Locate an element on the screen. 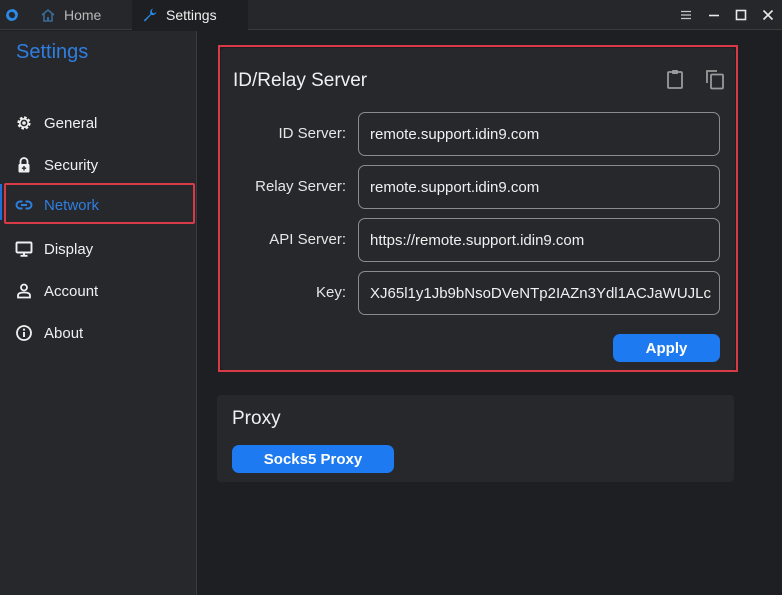 This screenshot has height=595, width=782. sidebar-item-label: Account is located at coordinates (71, 291).